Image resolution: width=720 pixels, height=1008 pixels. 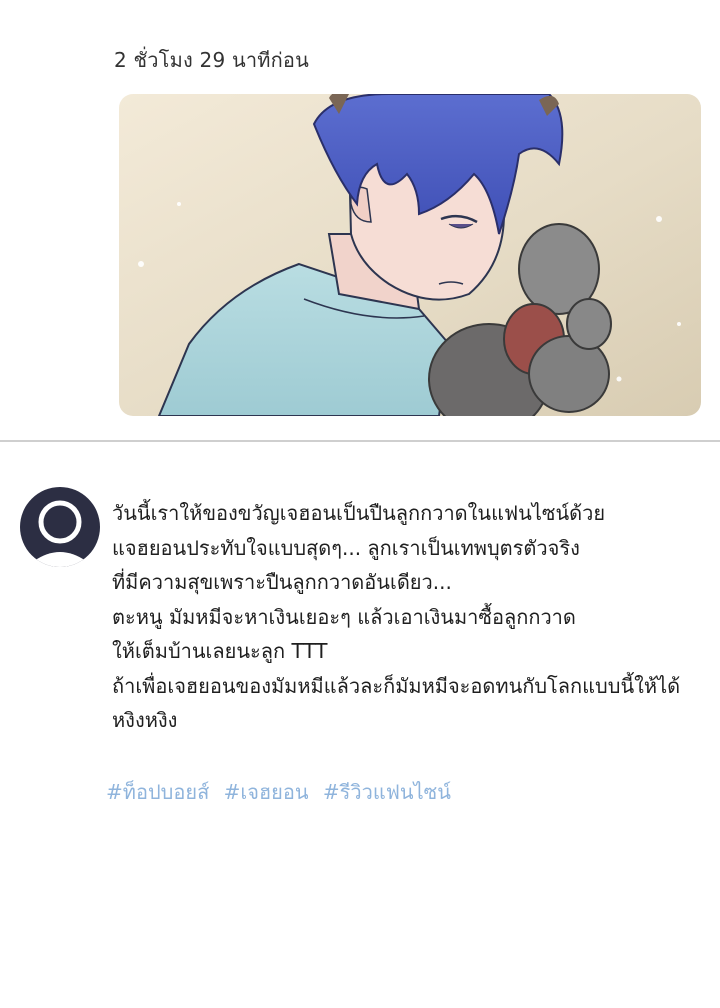 What do you see at coordinates (157, 792) in the screenshot?
I see `hashtag-link: #ท็อปบอยส์` at bounding box center [157, 792].